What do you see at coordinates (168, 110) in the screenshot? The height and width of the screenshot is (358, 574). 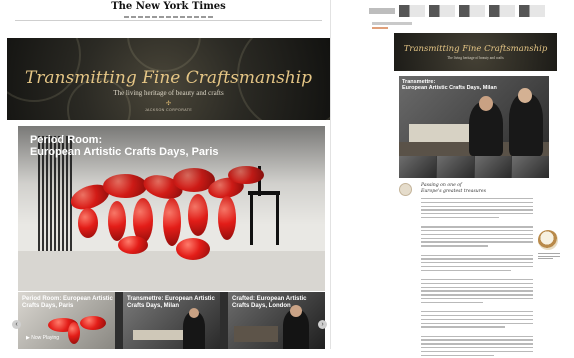 I see `brand-name: JACKSON CORPORATE` at bounding box center [168, 110].